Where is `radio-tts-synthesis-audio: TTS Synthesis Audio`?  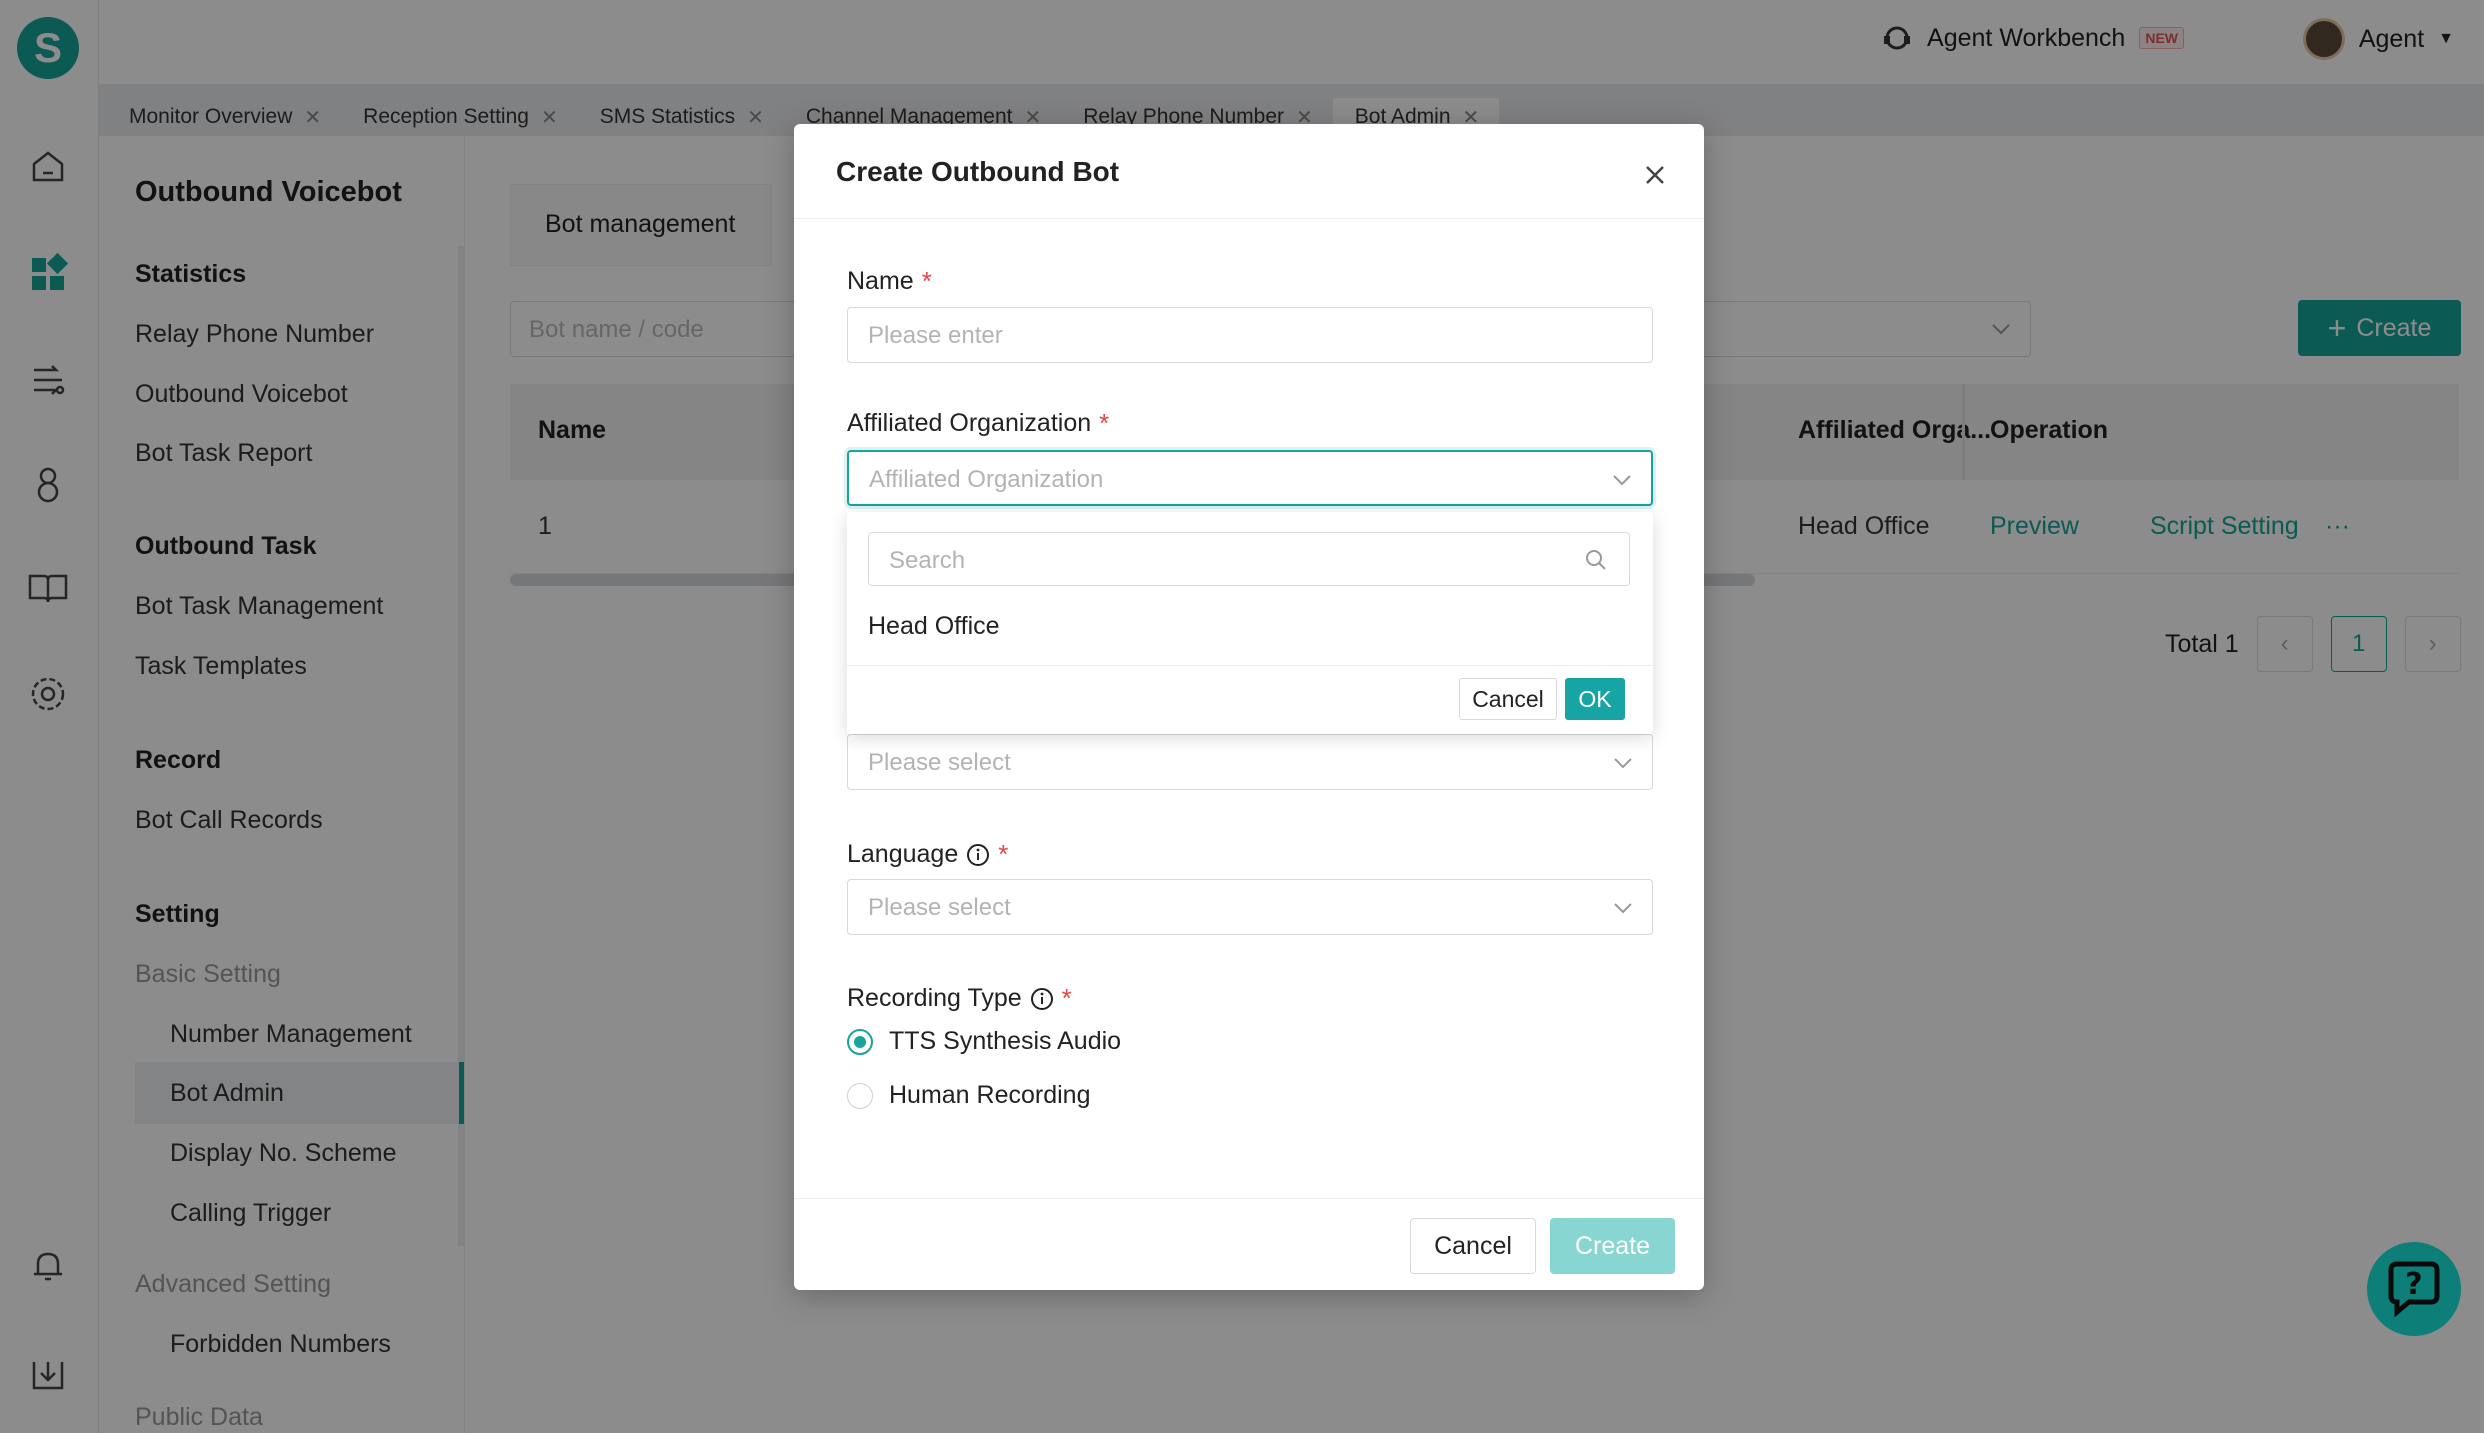 radio-tts-synthesis-audio: TTS Synthesis Audio is located at coordinates (984, 1041).